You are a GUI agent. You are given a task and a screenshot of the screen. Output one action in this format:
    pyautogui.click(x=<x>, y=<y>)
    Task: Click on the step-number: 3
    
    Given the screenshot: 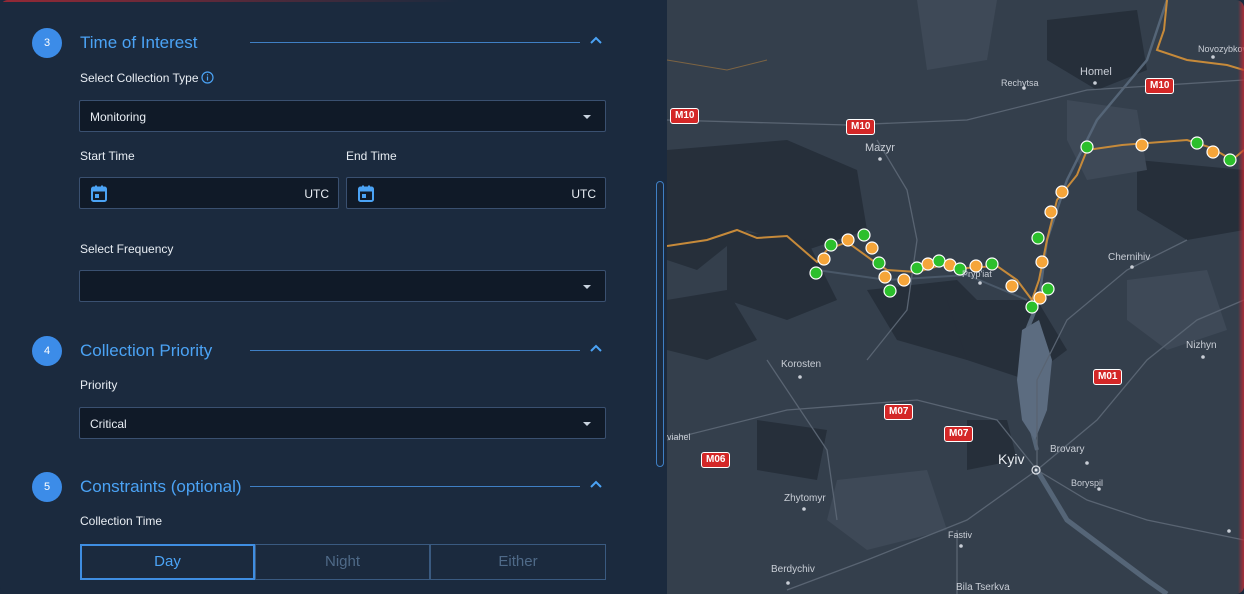 What is the action you would take?
    pyautogui.click(x=47, y=43)
    